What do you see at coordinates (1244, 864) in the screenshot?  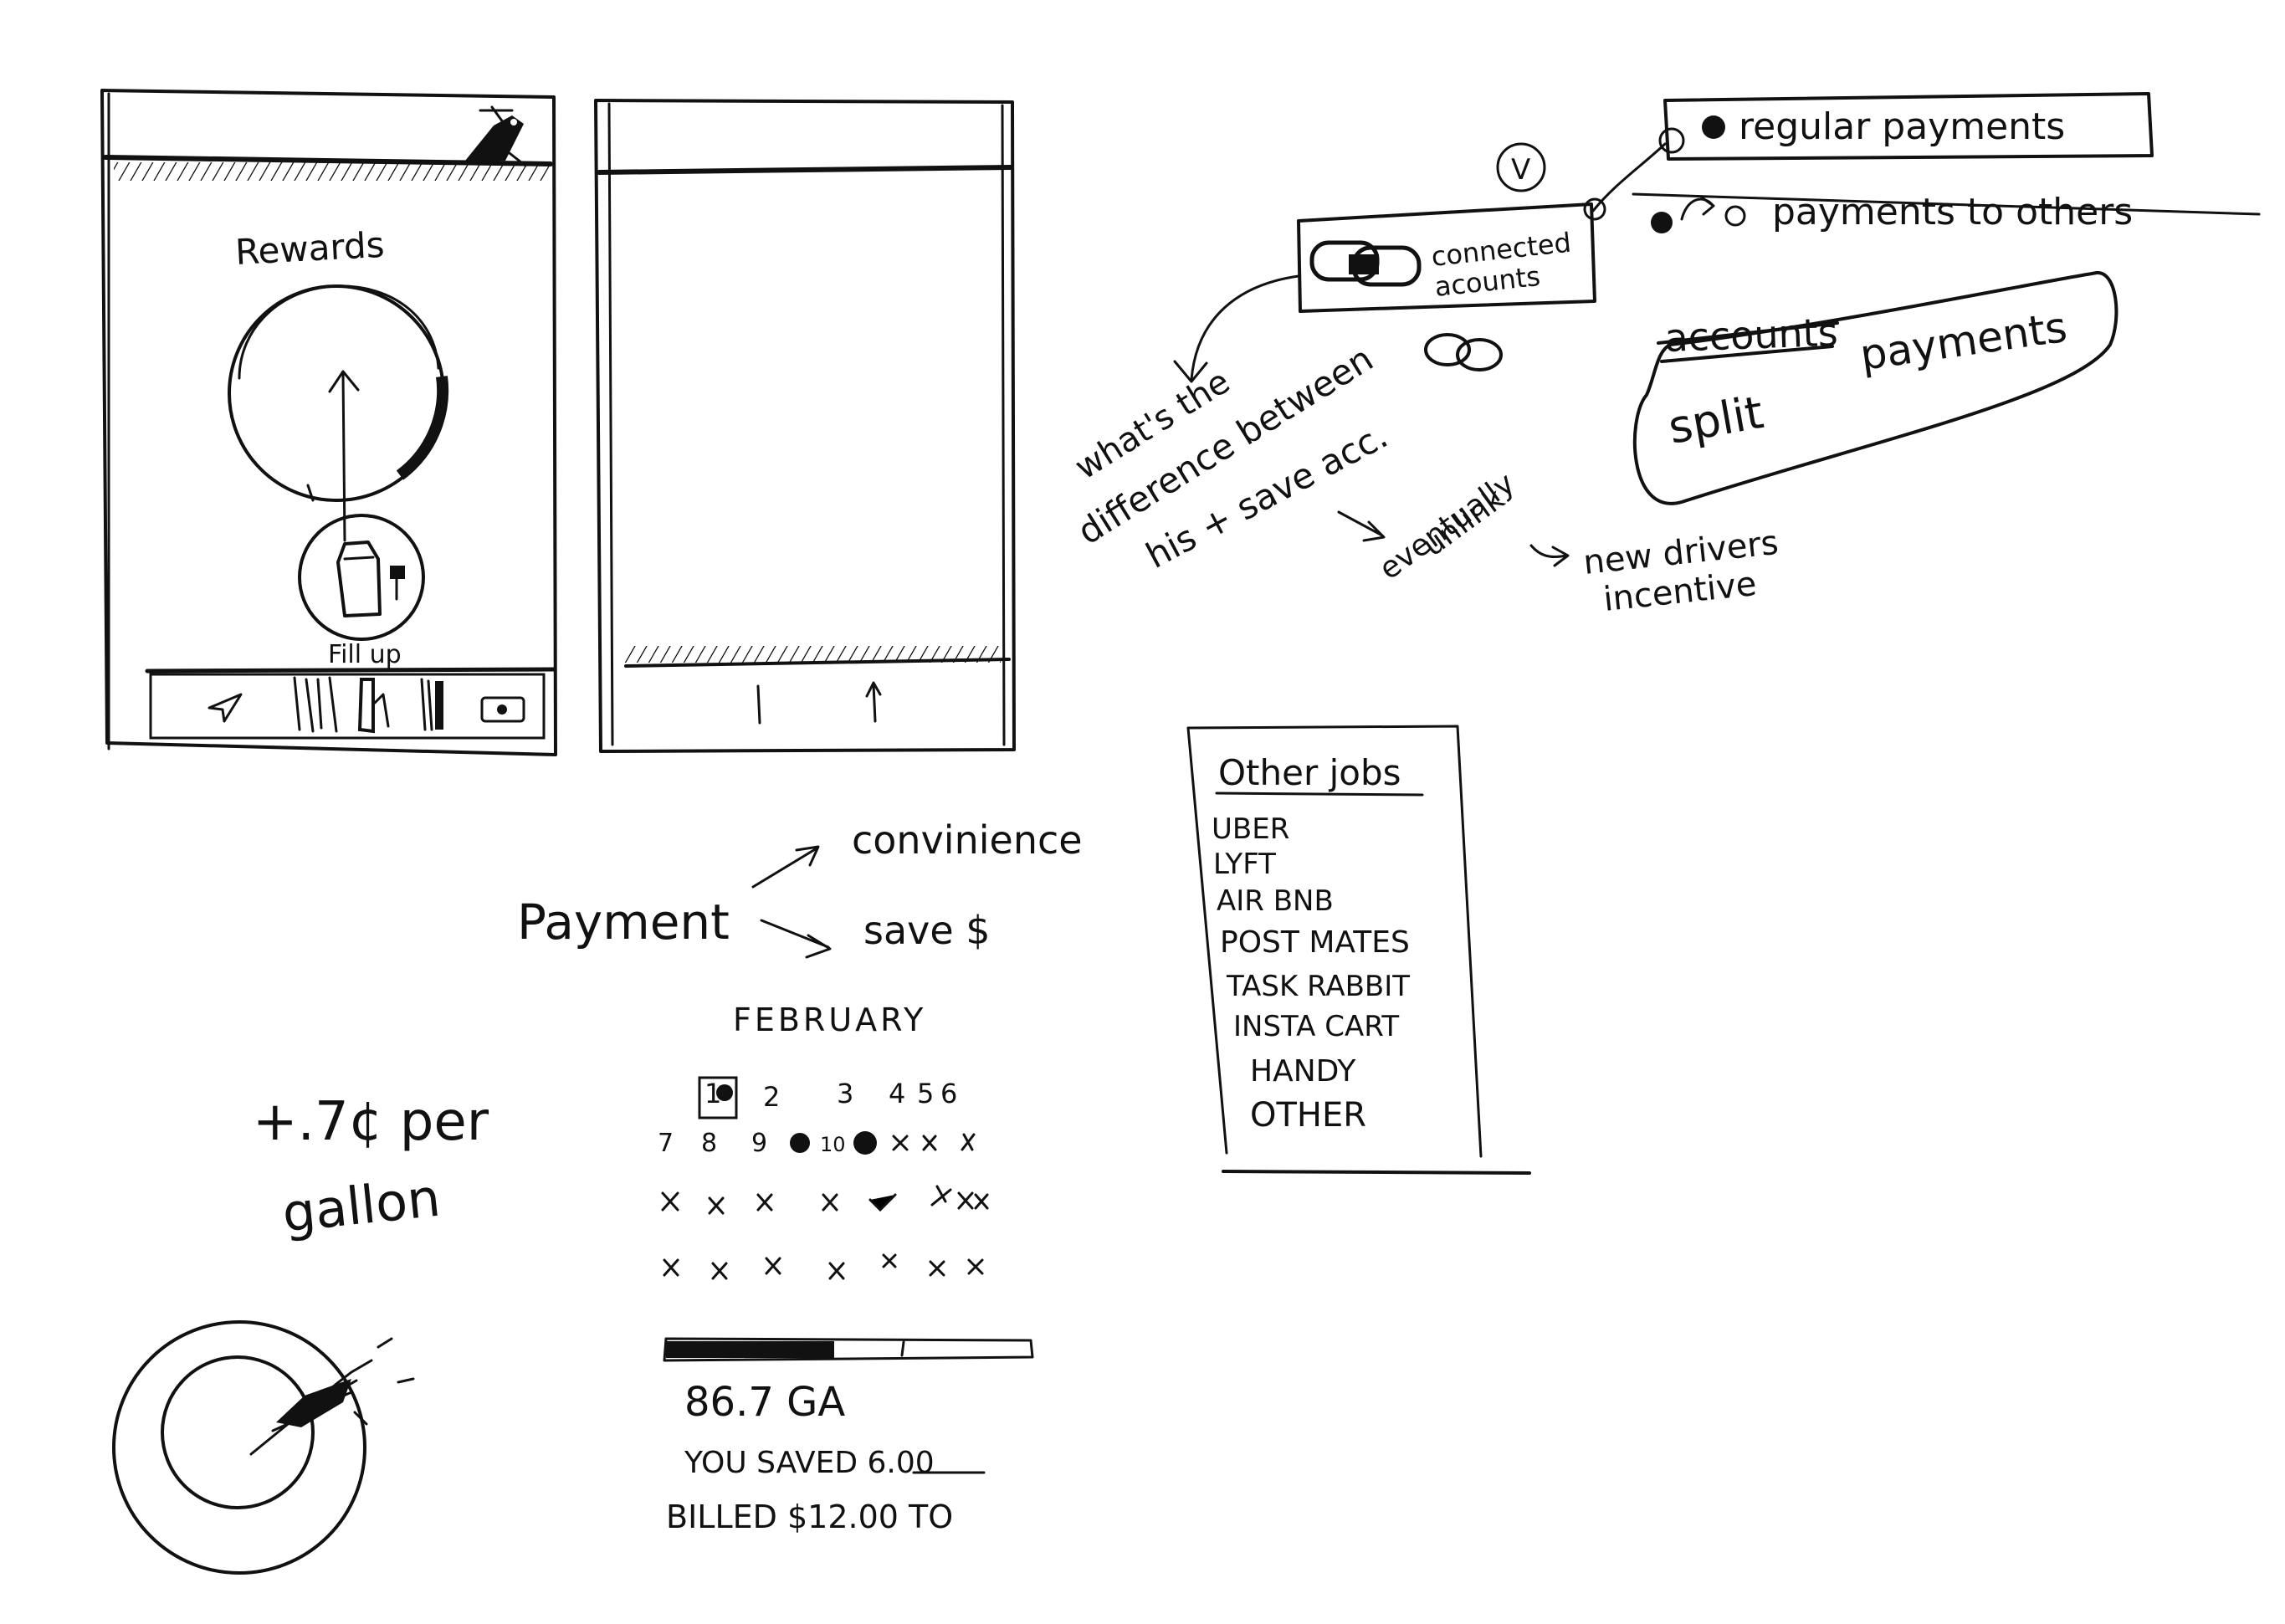 I see `job-item: LYFT` at bounding box center [1244, 864].